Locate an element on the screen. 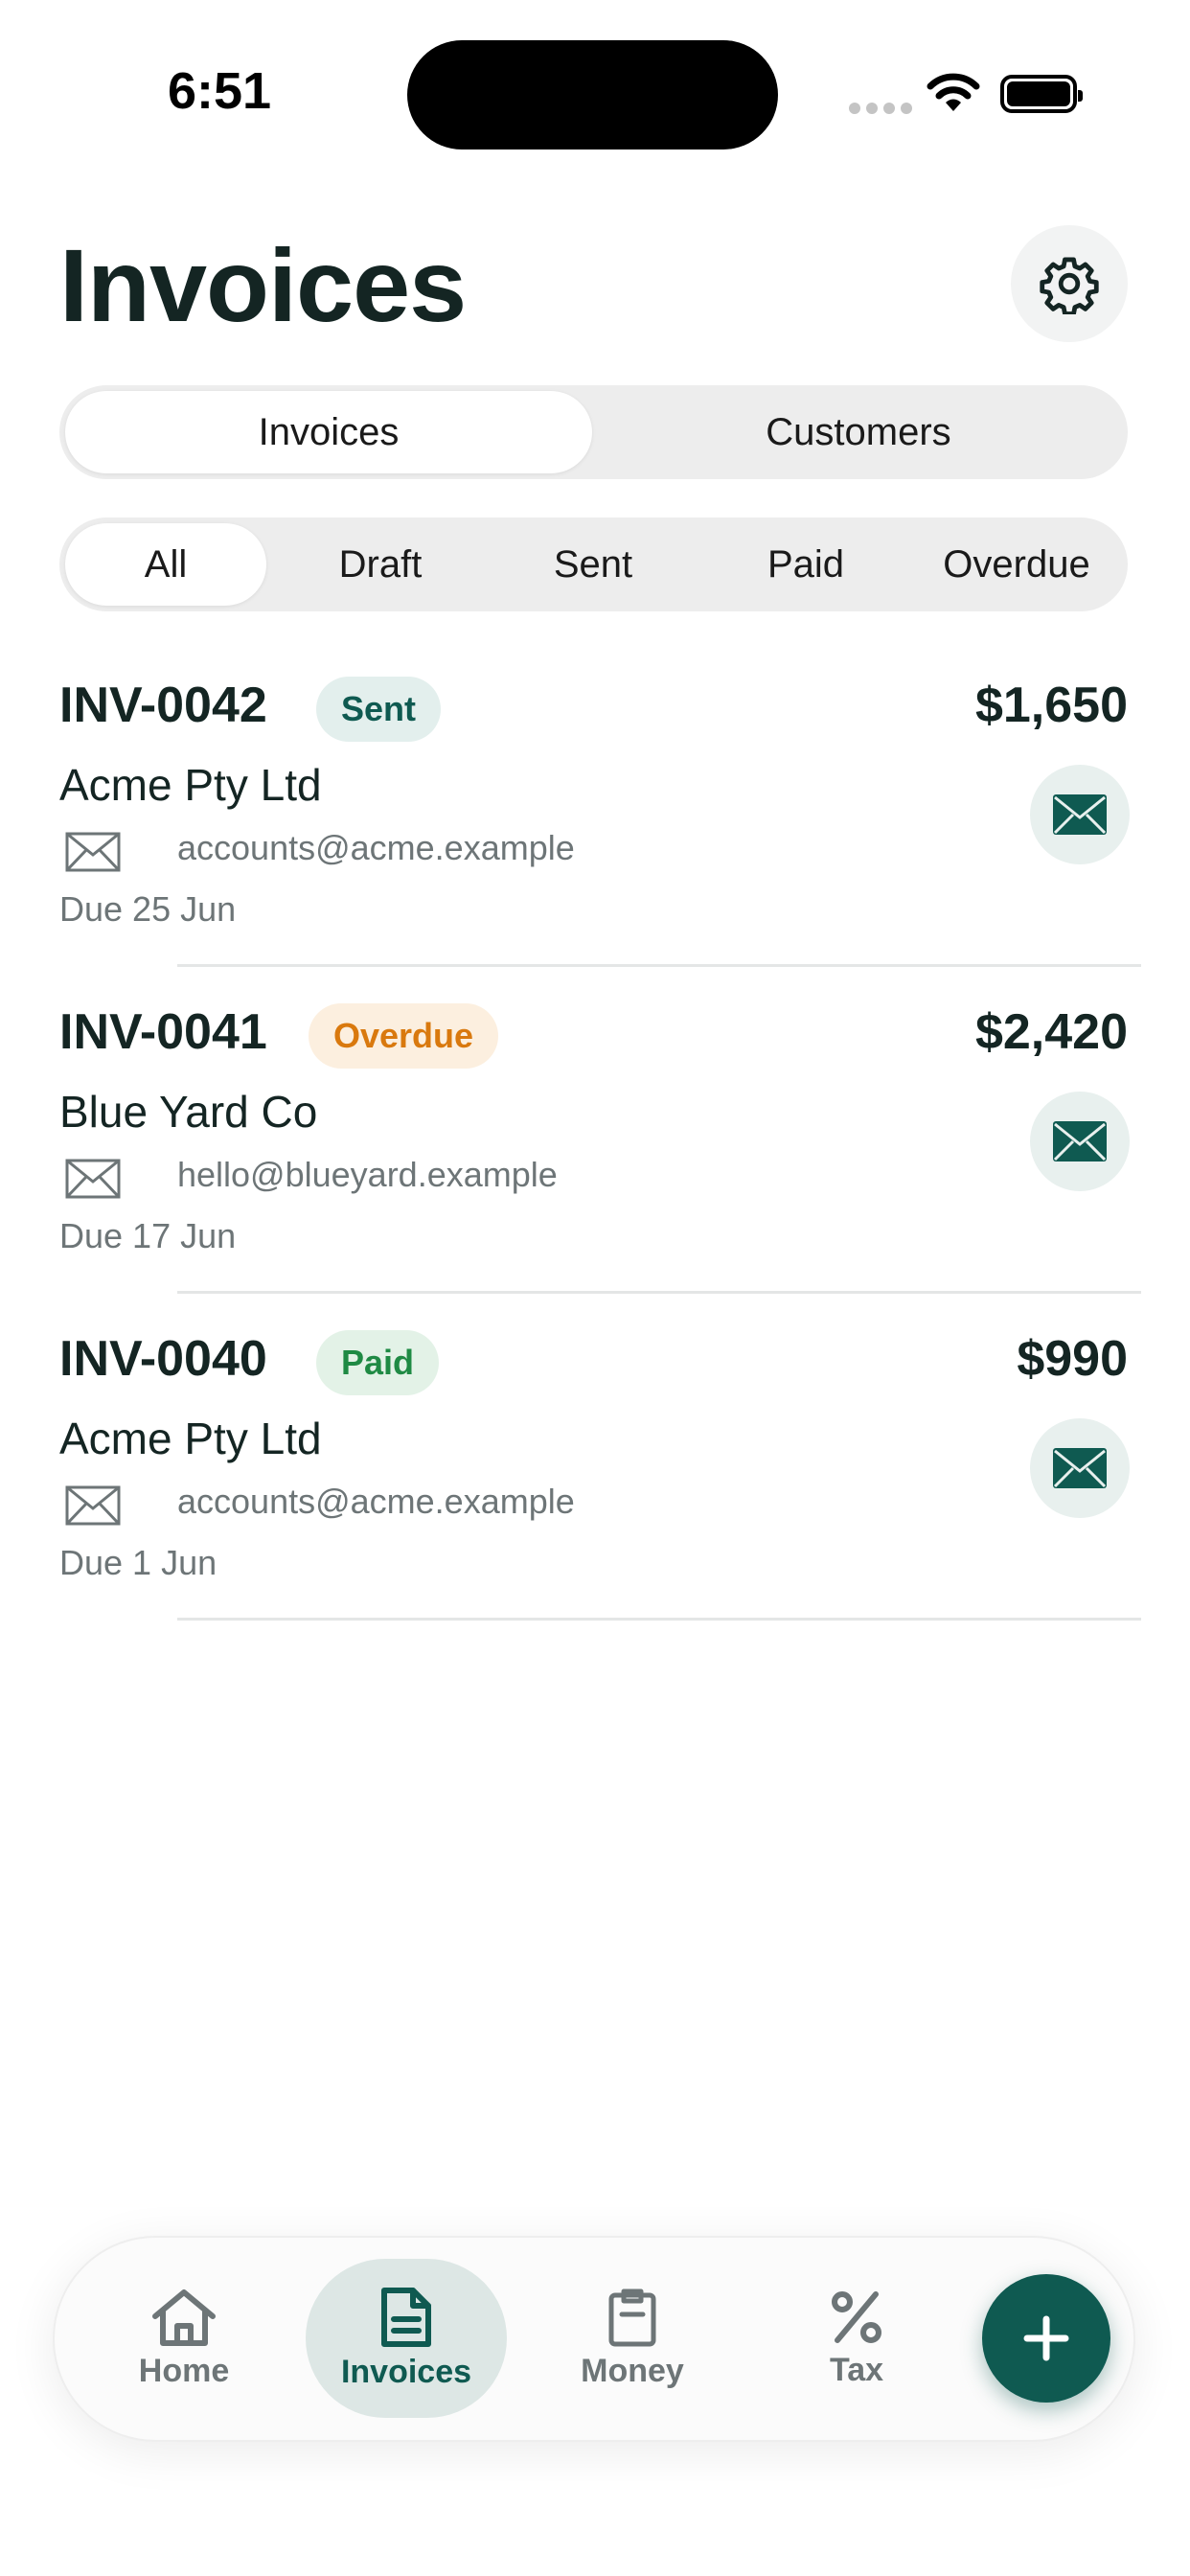  status-badge: Sent is located at coordinates (379, 709).